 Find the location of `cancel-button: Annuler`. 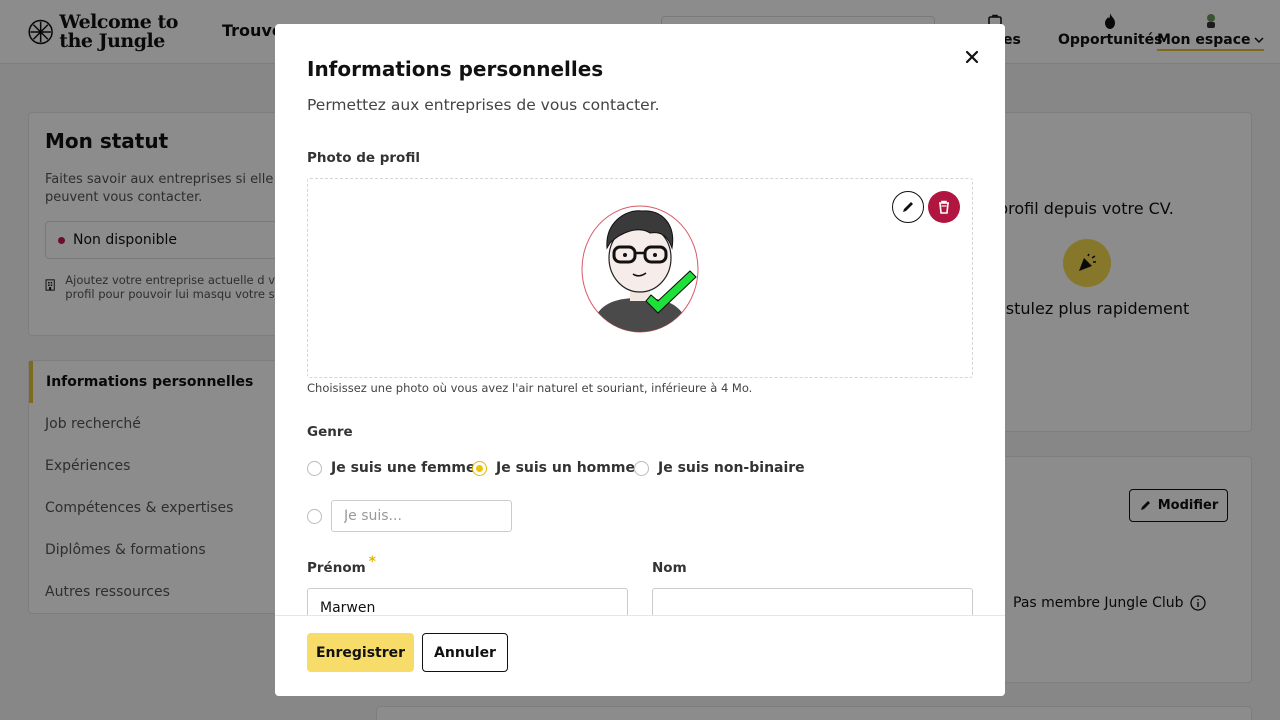

cancel-button: Annuler is located at coordinates (465, 652).